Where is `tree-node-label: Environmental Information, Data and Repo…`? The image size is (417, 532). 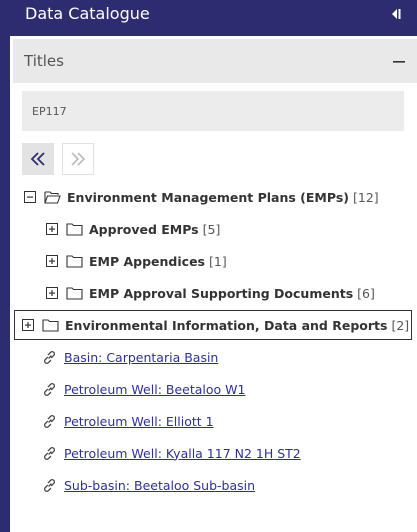
tree-node-label: Environmental Information, Data and Repo… is located at coordinates (226, 325).